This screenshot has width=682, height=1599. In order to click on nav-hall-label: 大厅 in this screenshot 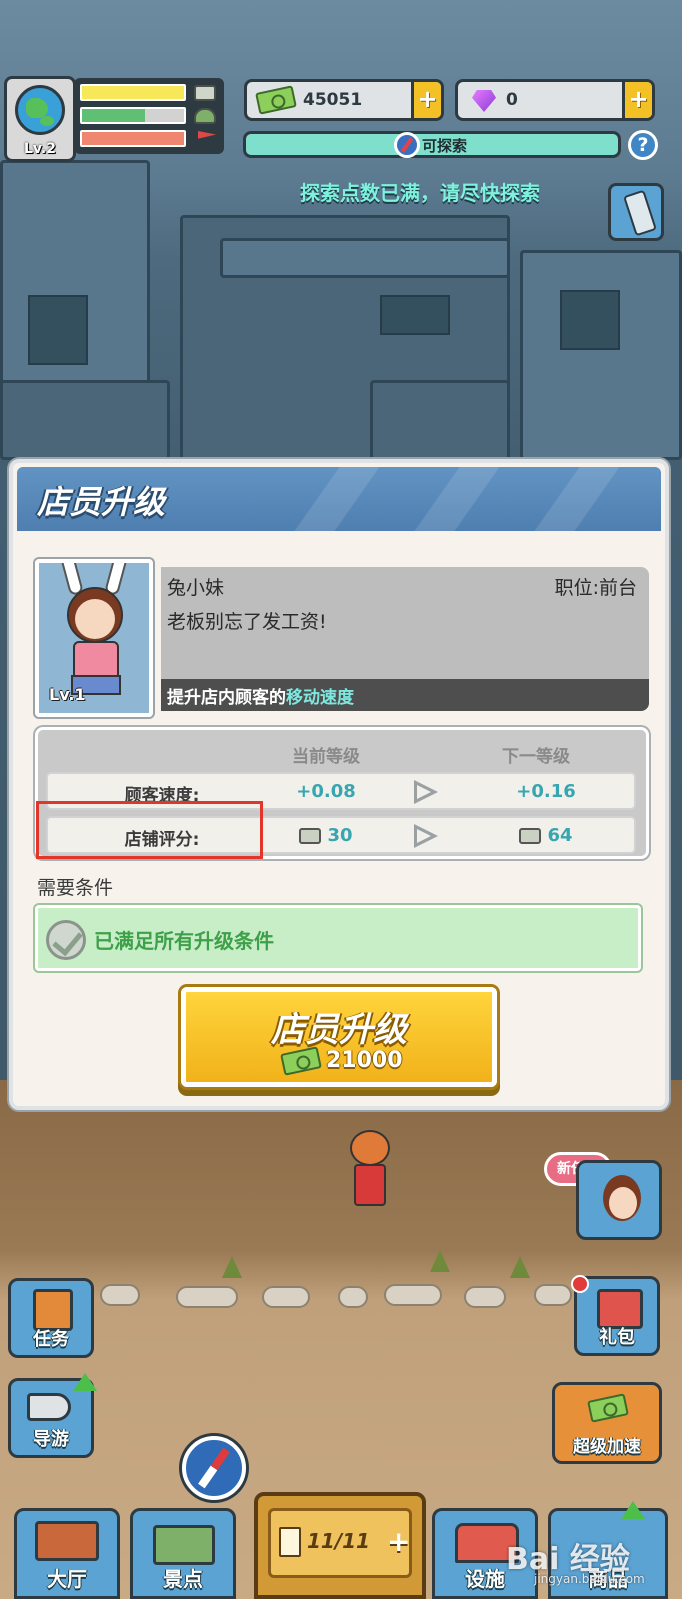, I will do `click(67, 1579)`.